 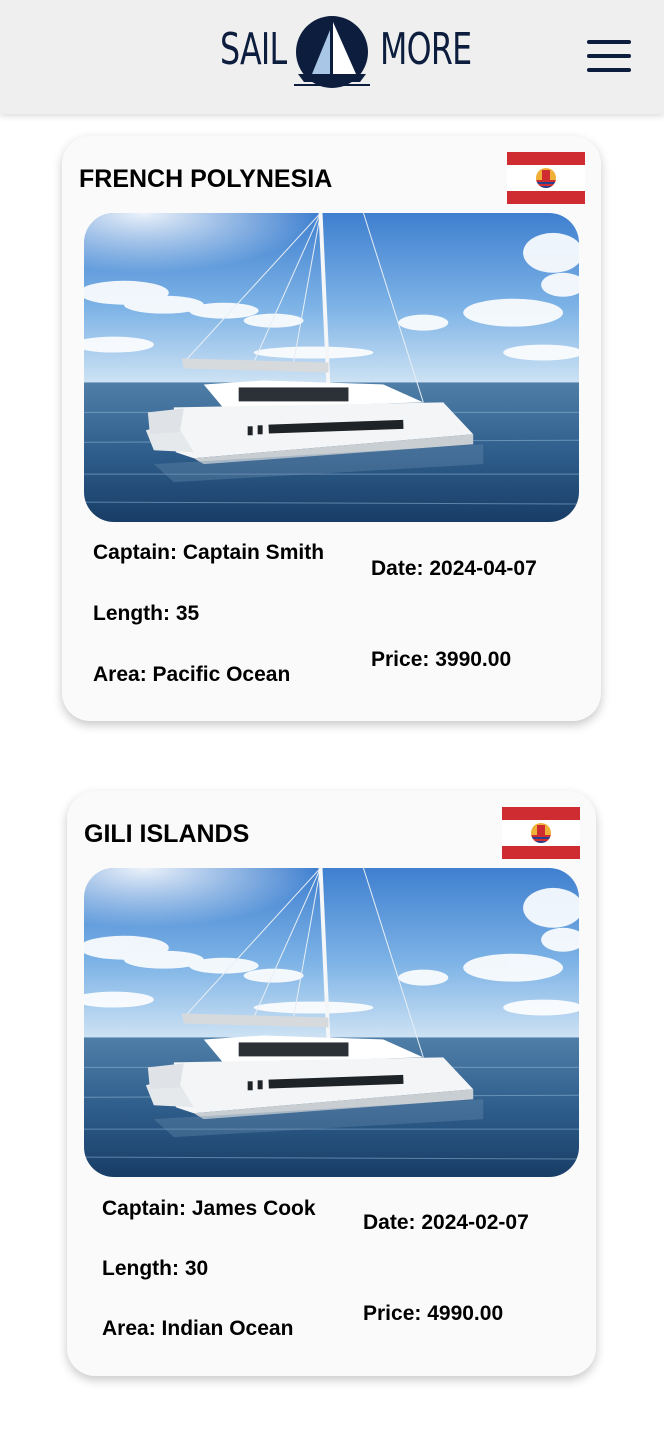 I want to click on length-info: Length: 35, so click(x=146, y=614).